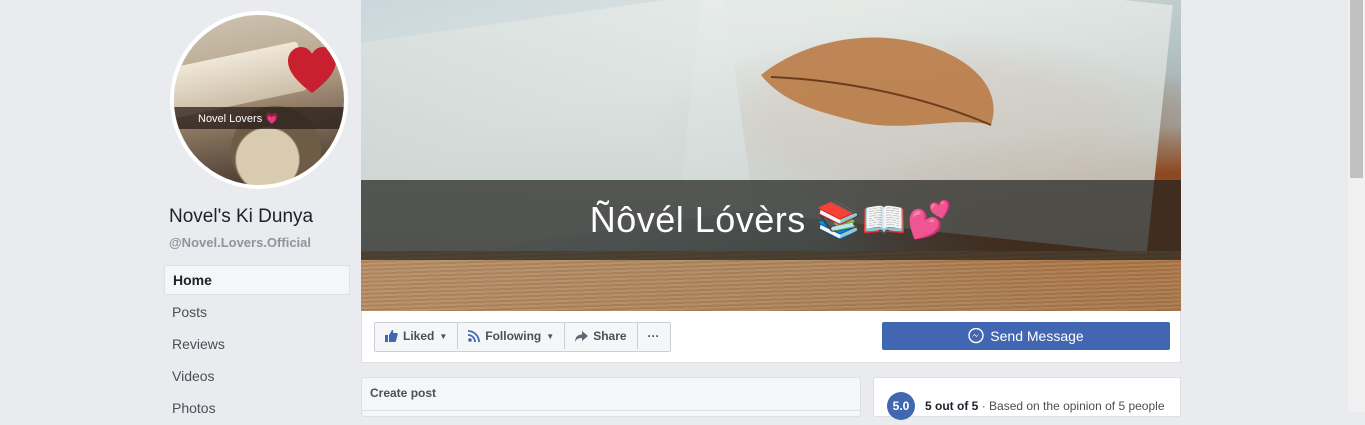 The width and height of the screenshot is (1365, 425). What do you see at coordinates (312, 70) in the screenshot?
I see `heart-icon` at bounding box center [312, 70].